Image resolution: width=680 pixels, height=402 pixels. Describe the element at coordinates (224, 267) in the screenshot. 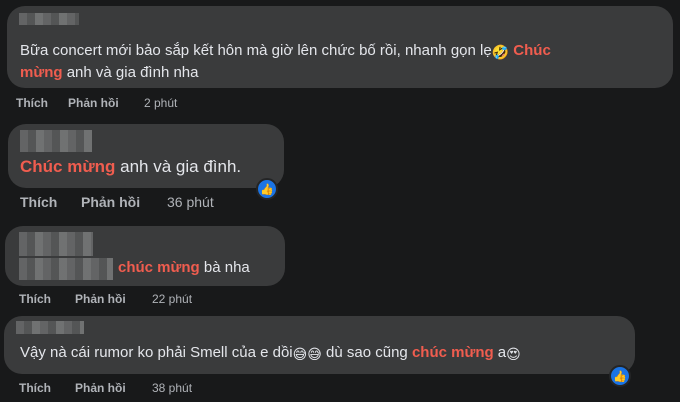

I see `comment-body: bà nha` at that location.